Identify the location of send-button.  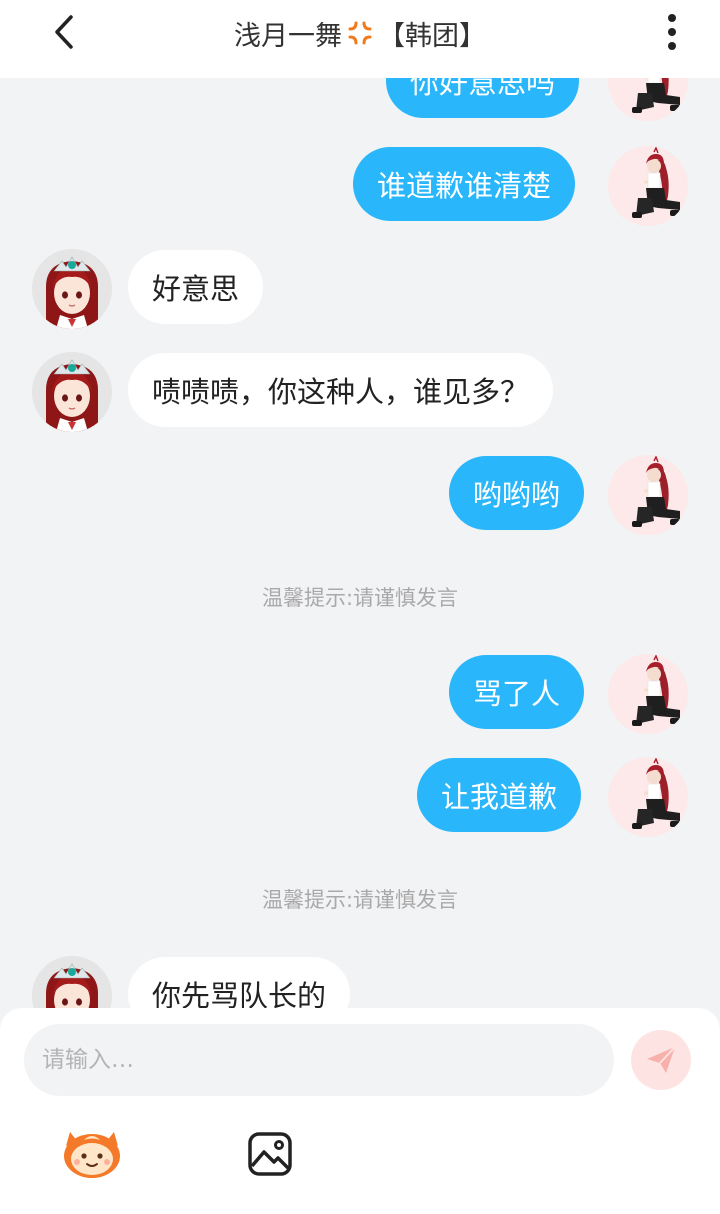
(661, 1060).